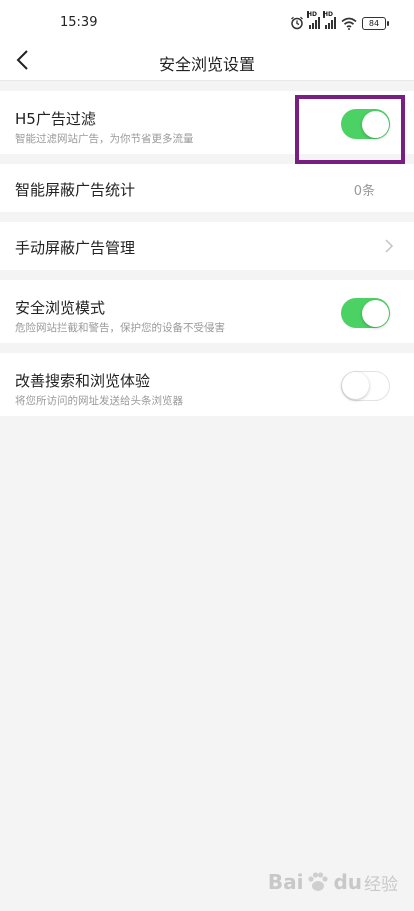 This screenshot has height=911, width=414. I want to click on watermark-cn: 经验, so click(381, 884).